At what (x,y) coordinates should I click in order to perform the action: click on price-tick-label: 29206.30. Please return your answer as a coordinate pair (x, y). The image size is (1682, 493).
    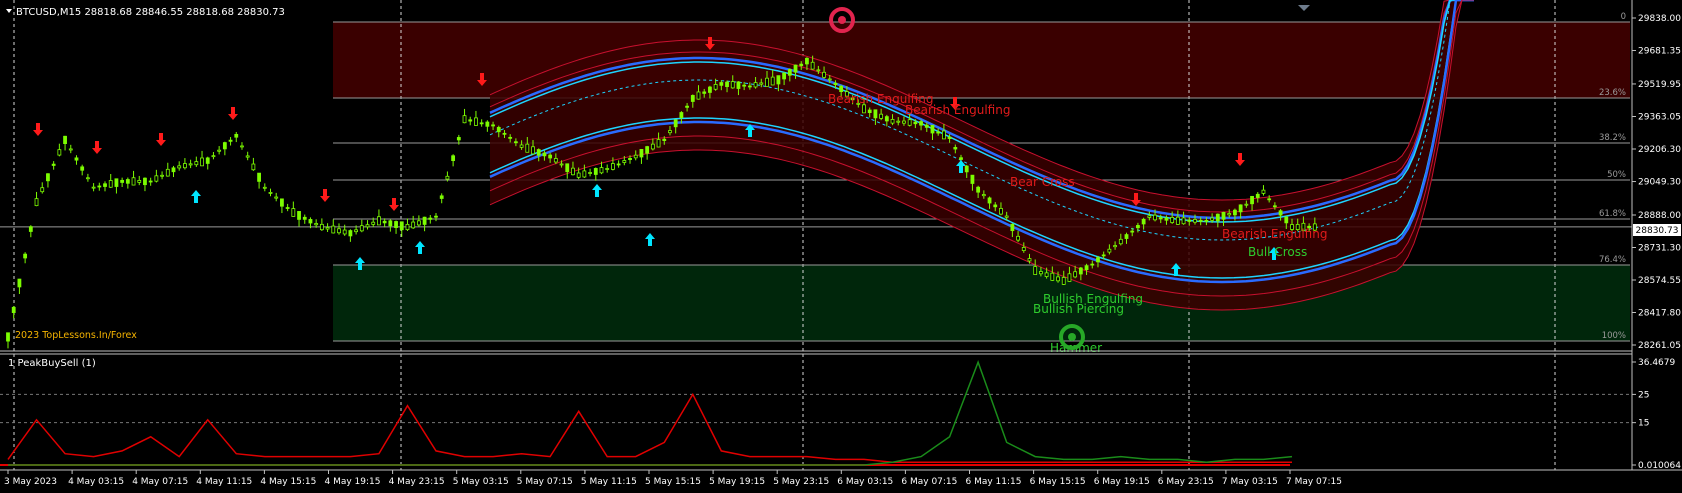
    Looking at the image, I should click on (1659, 150).